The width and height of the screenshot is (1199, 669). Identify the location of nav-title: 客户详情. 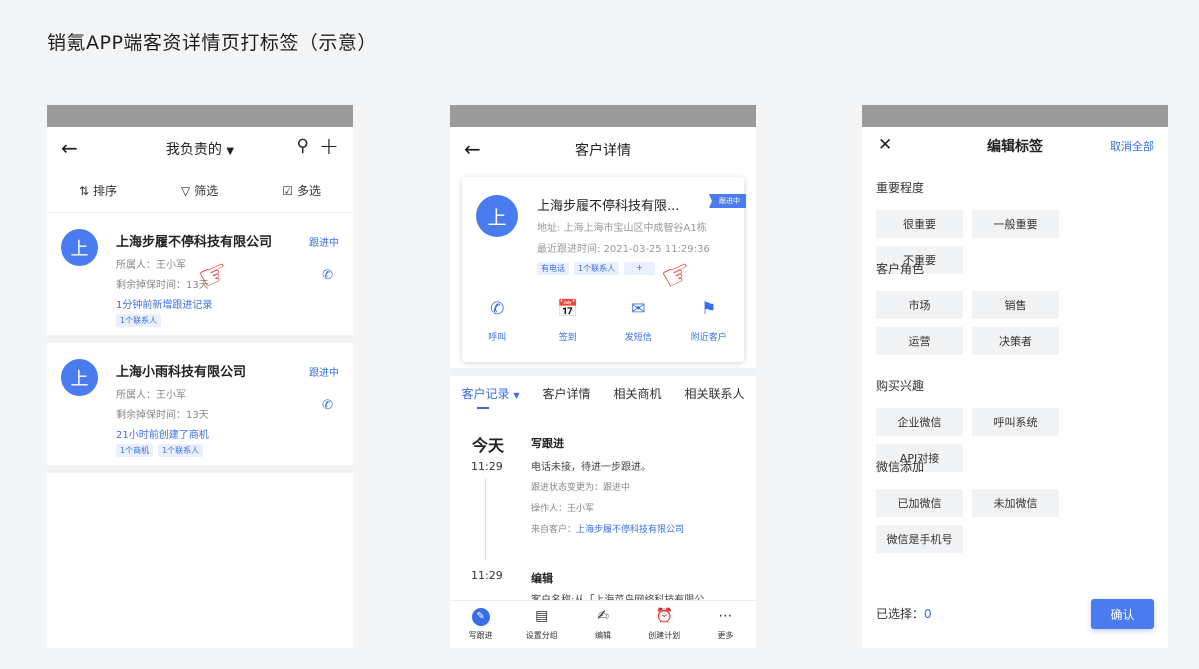
(603, 151).